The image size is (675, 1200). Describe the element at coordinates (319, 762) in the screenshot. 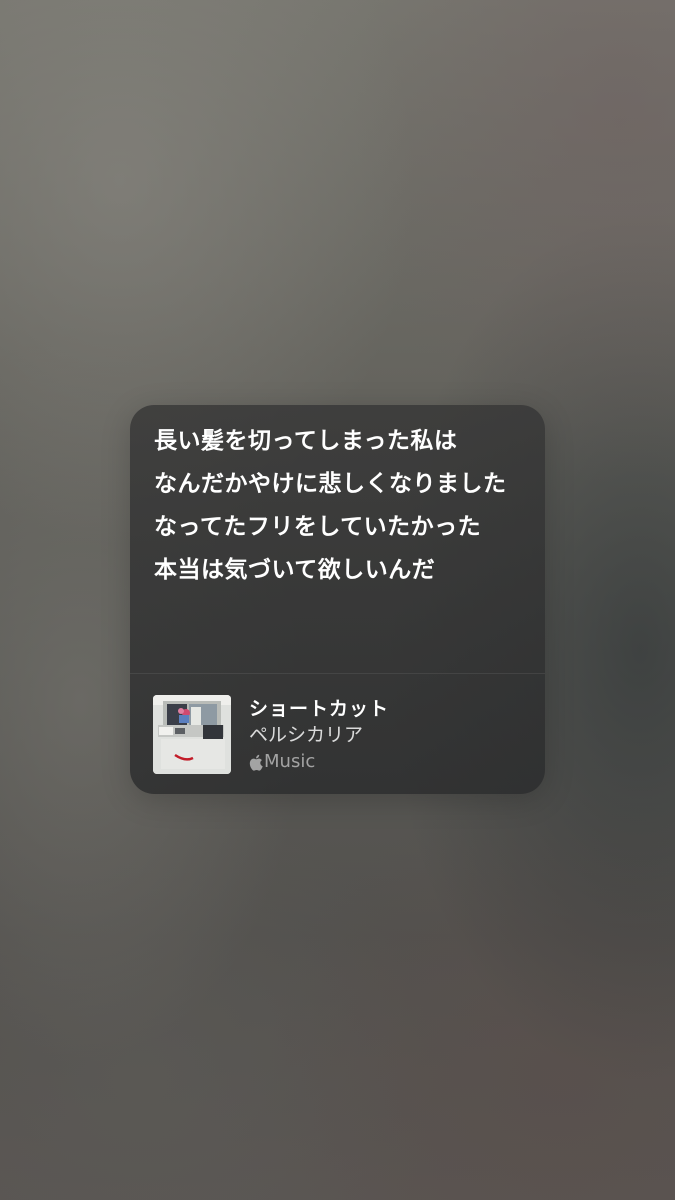

I see `apple-music-badge: Music` at that location.